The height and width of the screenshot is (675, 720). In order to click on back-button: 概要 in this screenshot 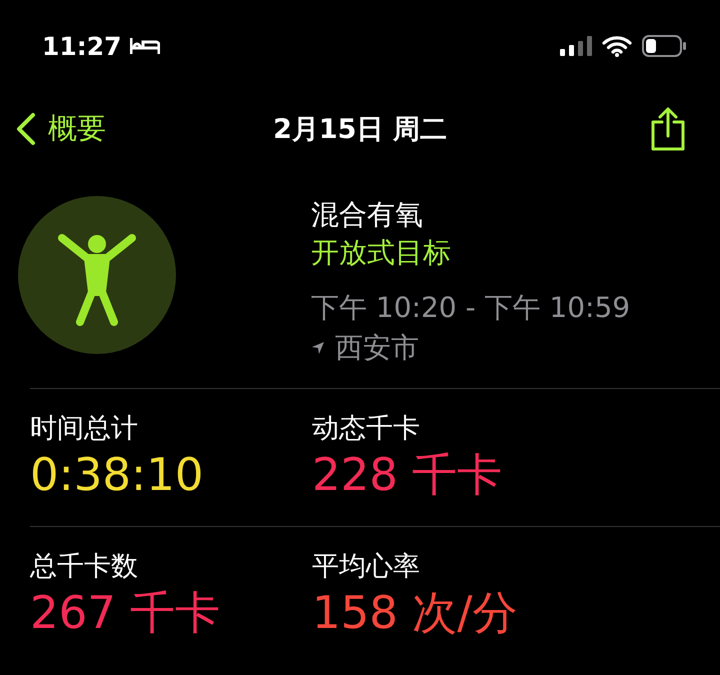, I will do `click(61, 129)`.